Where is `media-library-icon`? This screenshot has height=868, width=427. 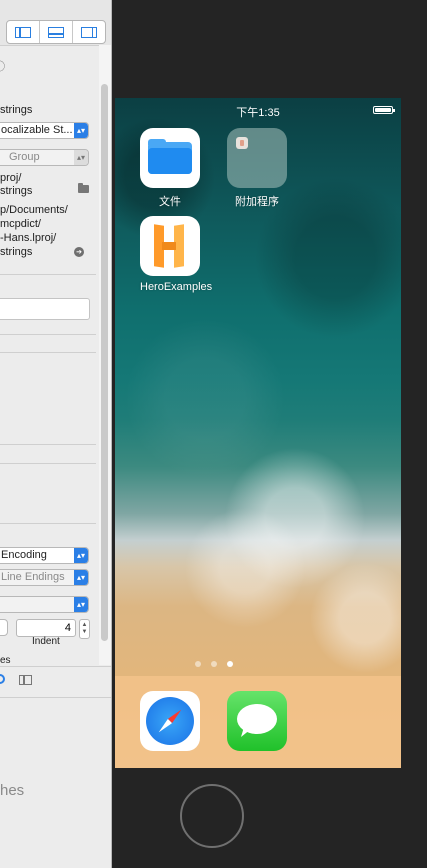
media-library-icon is located at coordinates (25, 680).